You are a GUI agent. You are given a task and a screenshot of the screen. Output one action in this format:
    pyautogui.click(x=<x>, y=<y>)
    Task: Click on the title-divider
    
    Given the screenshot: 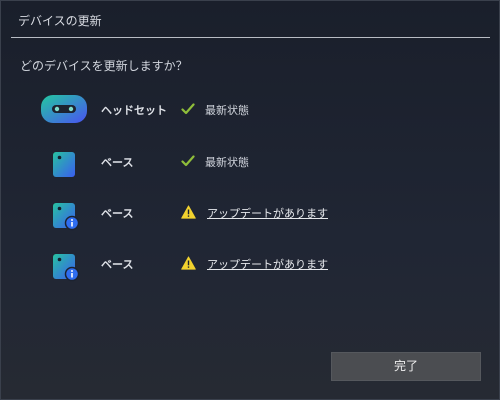 What is the action you would take?
    pyautogui.click(x=250, y=37)
    